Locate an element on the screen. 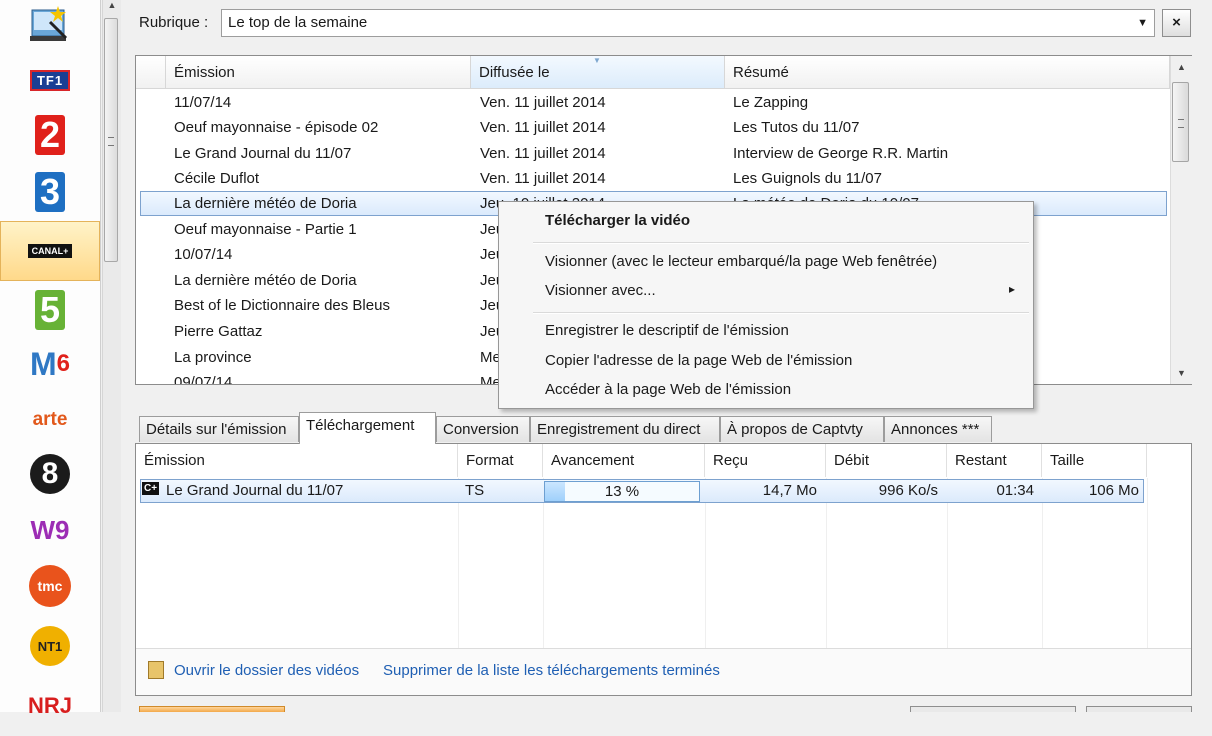  cell-resume: Les Tutos du 11/07 is located at coordinates (796, 127).